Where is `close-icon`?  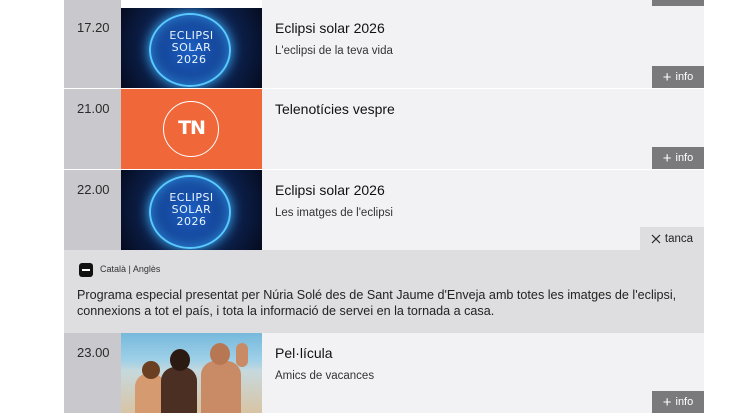 close-icon is located at coordinates (656, 238).